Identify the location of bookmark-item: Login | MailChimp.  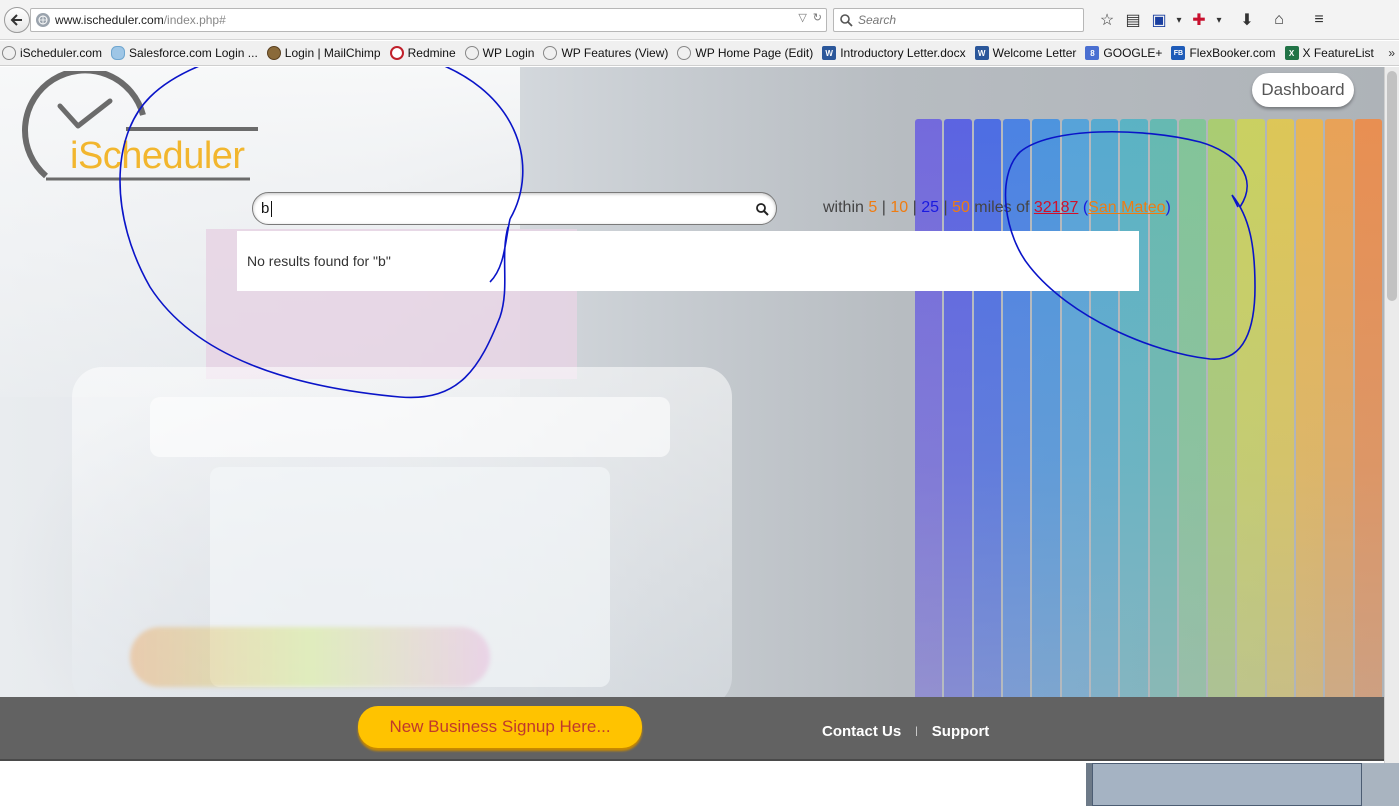
(323, 53).